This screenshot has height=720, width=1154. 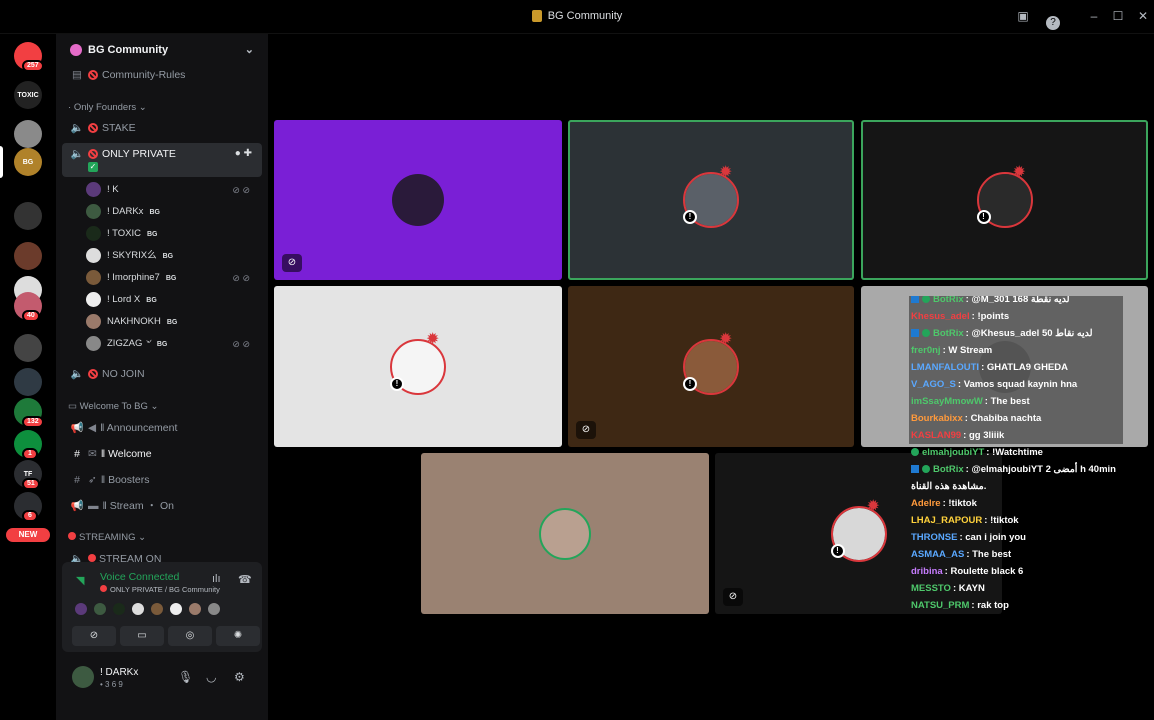 I want to click on chat-text: KAYN, so click(x=971, y=588).